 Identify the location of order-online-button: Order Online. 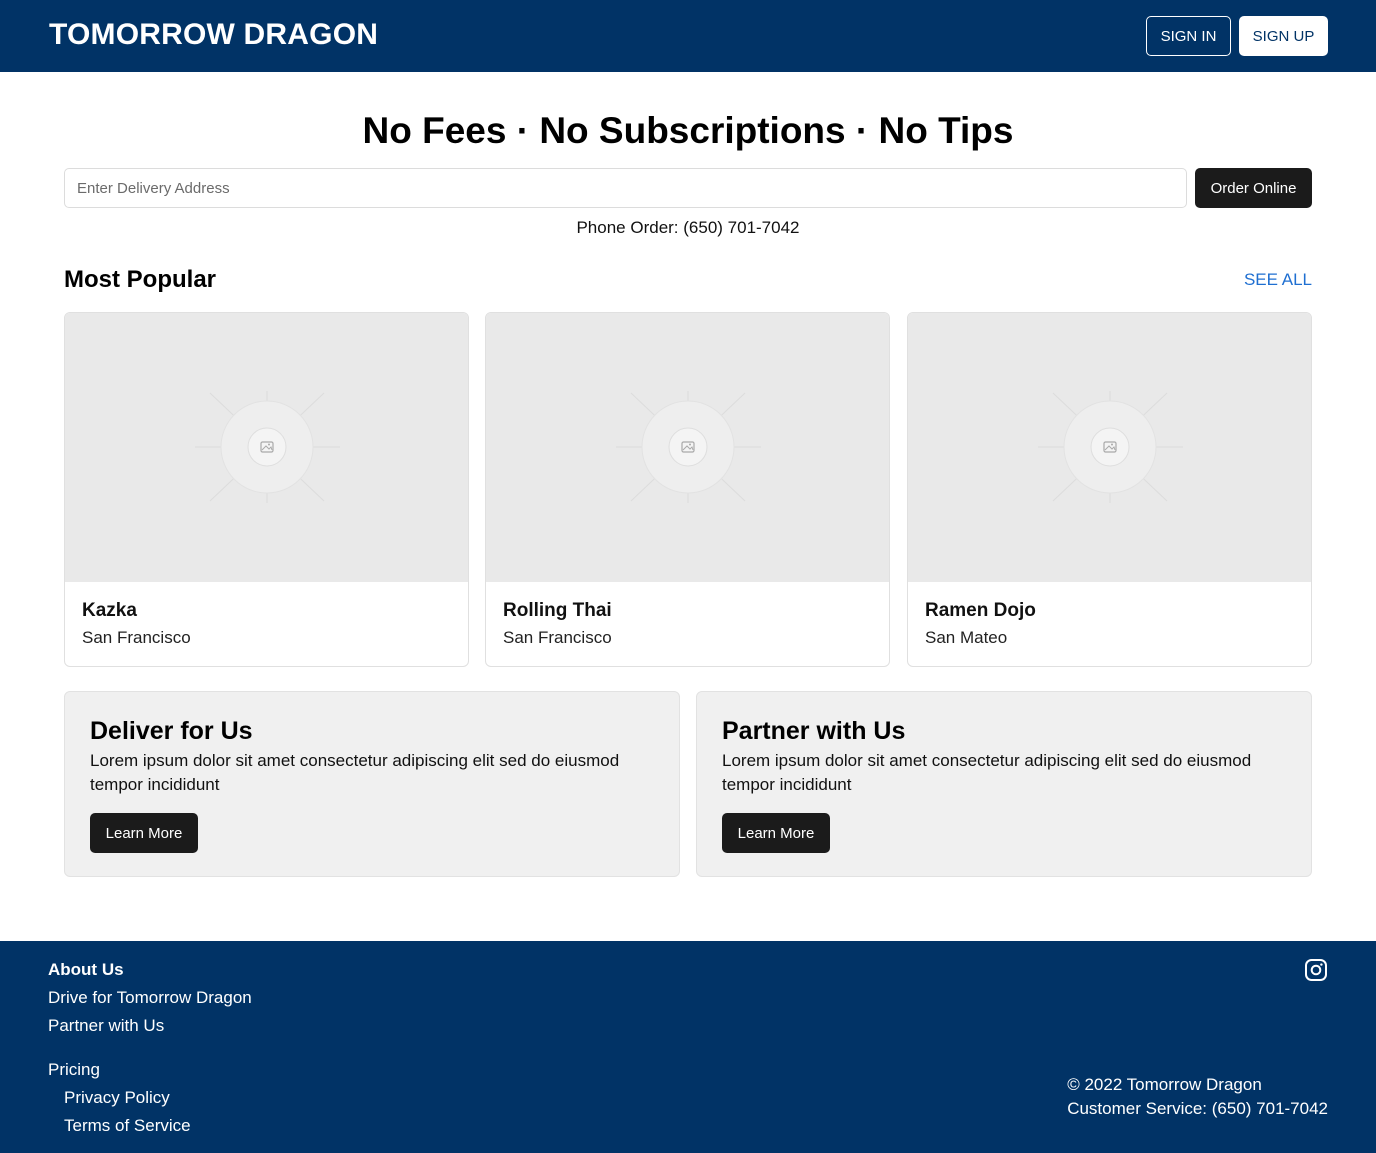
(1253, 188).